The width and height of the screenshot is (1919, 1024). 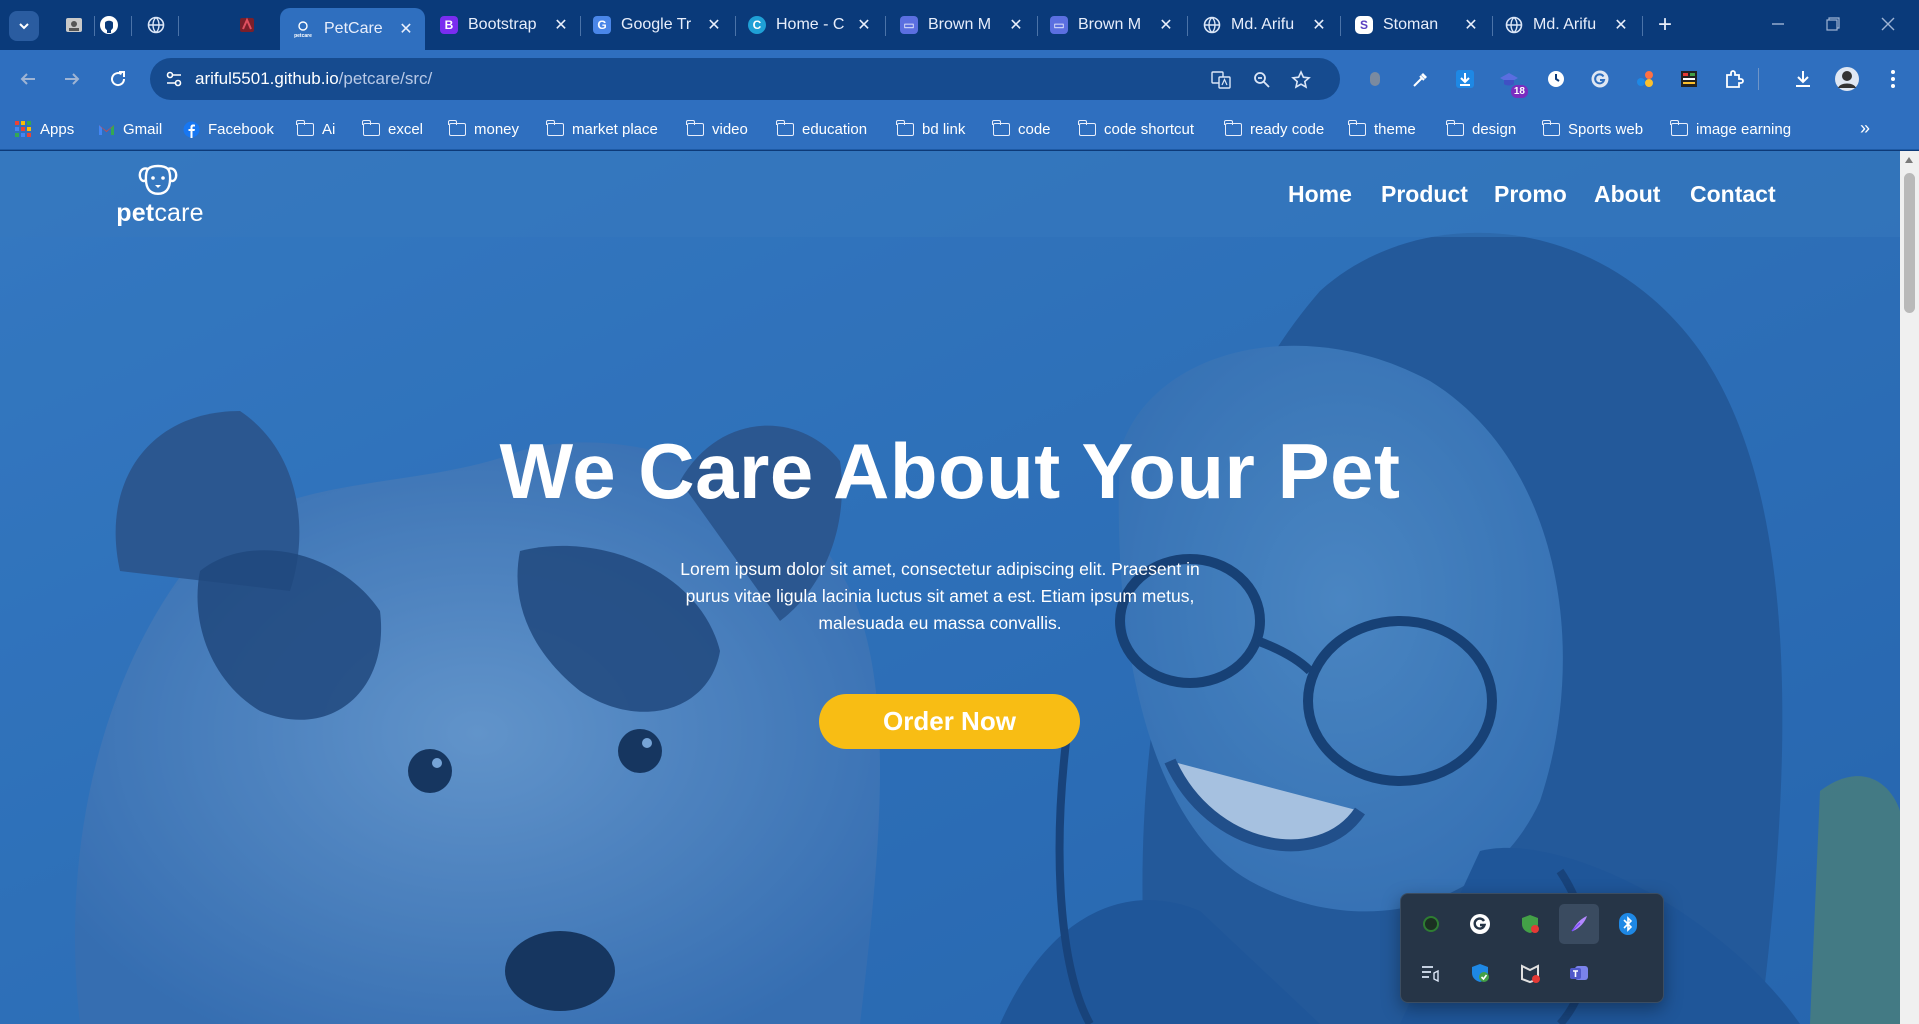 What do you see at coordinates (129, 129) in the screenshot?
I see `bookmark-gmail: Gmail` at bounding box center [129, 129].